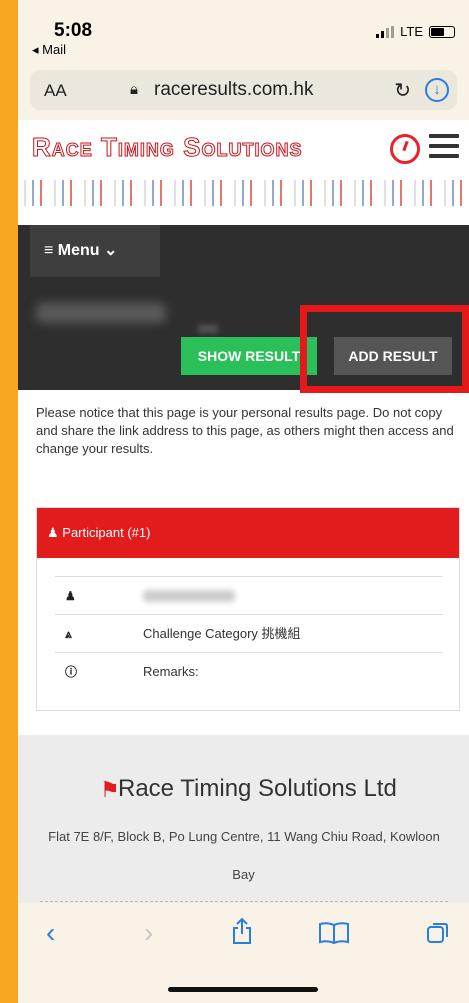  Describe the element at coordinates (110, 789) in the screenshot. I see `flag-icon: ⚑` at that location.